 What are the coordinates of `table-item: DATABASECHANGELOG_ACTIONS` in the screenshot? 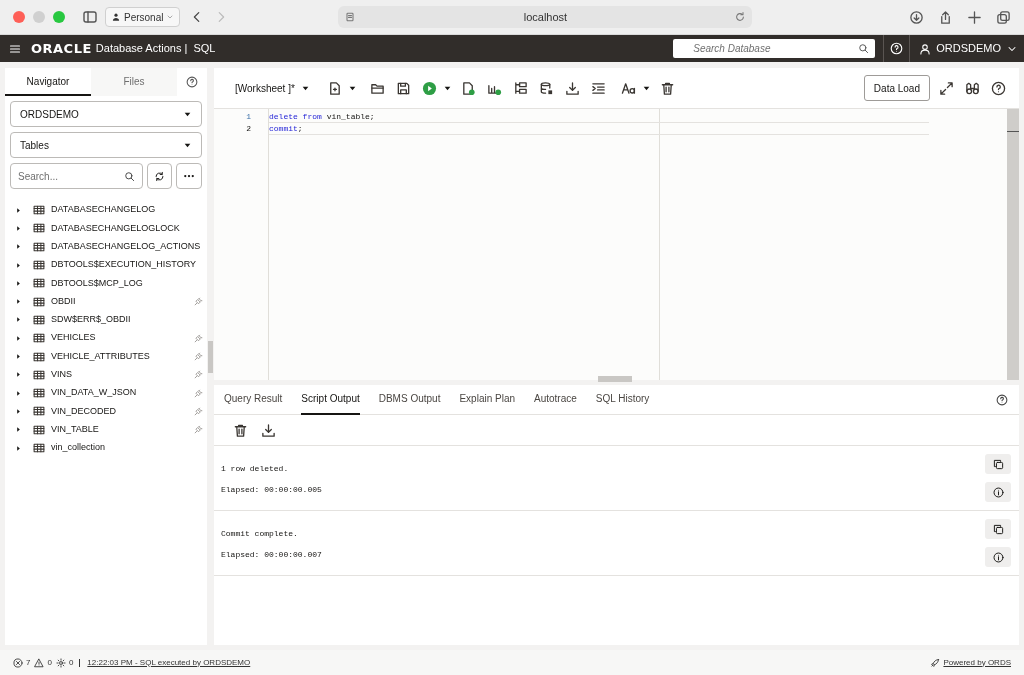 It's located at (106, 246).